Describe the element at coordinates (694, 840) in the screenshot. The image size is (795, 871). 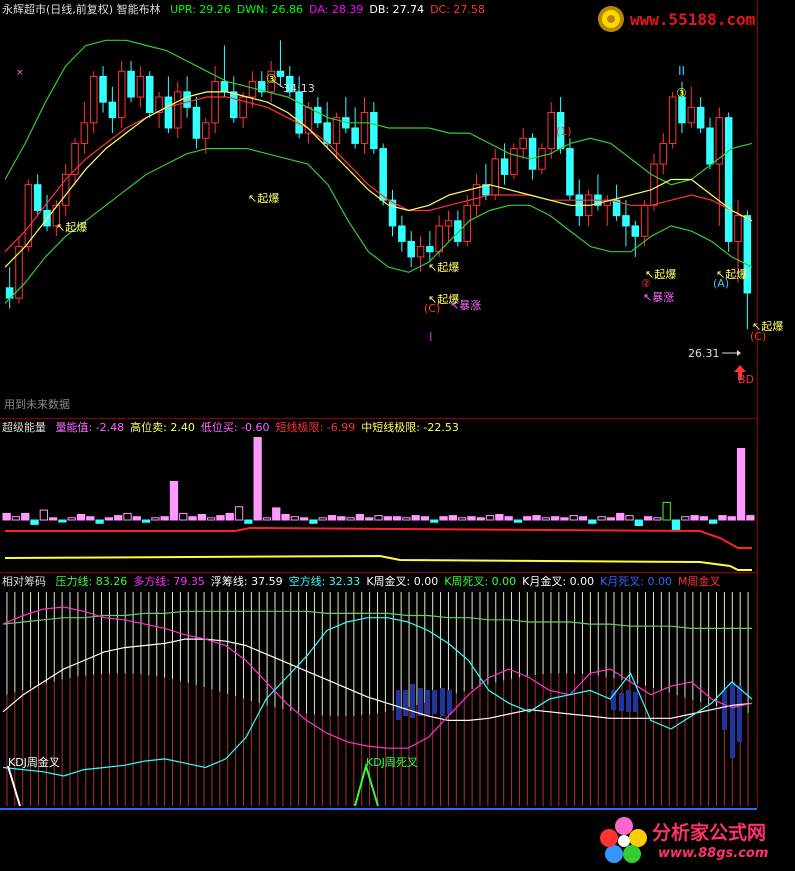
I see `watermark-bottom: 分析家公式网 www.88gs.com` at that location.